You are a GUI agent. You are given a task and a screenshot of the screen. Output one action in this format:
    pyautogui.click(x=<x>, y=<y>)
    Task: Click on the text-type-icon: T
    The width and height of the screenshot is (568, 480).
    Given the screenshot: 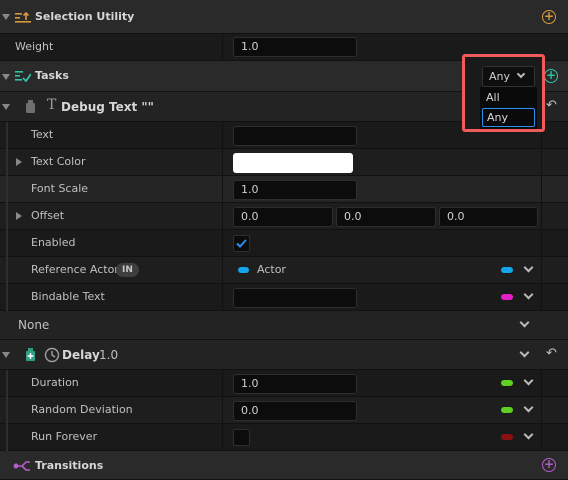 What is the action you would take?
    pyautogui.click(x=52, y=105)
    